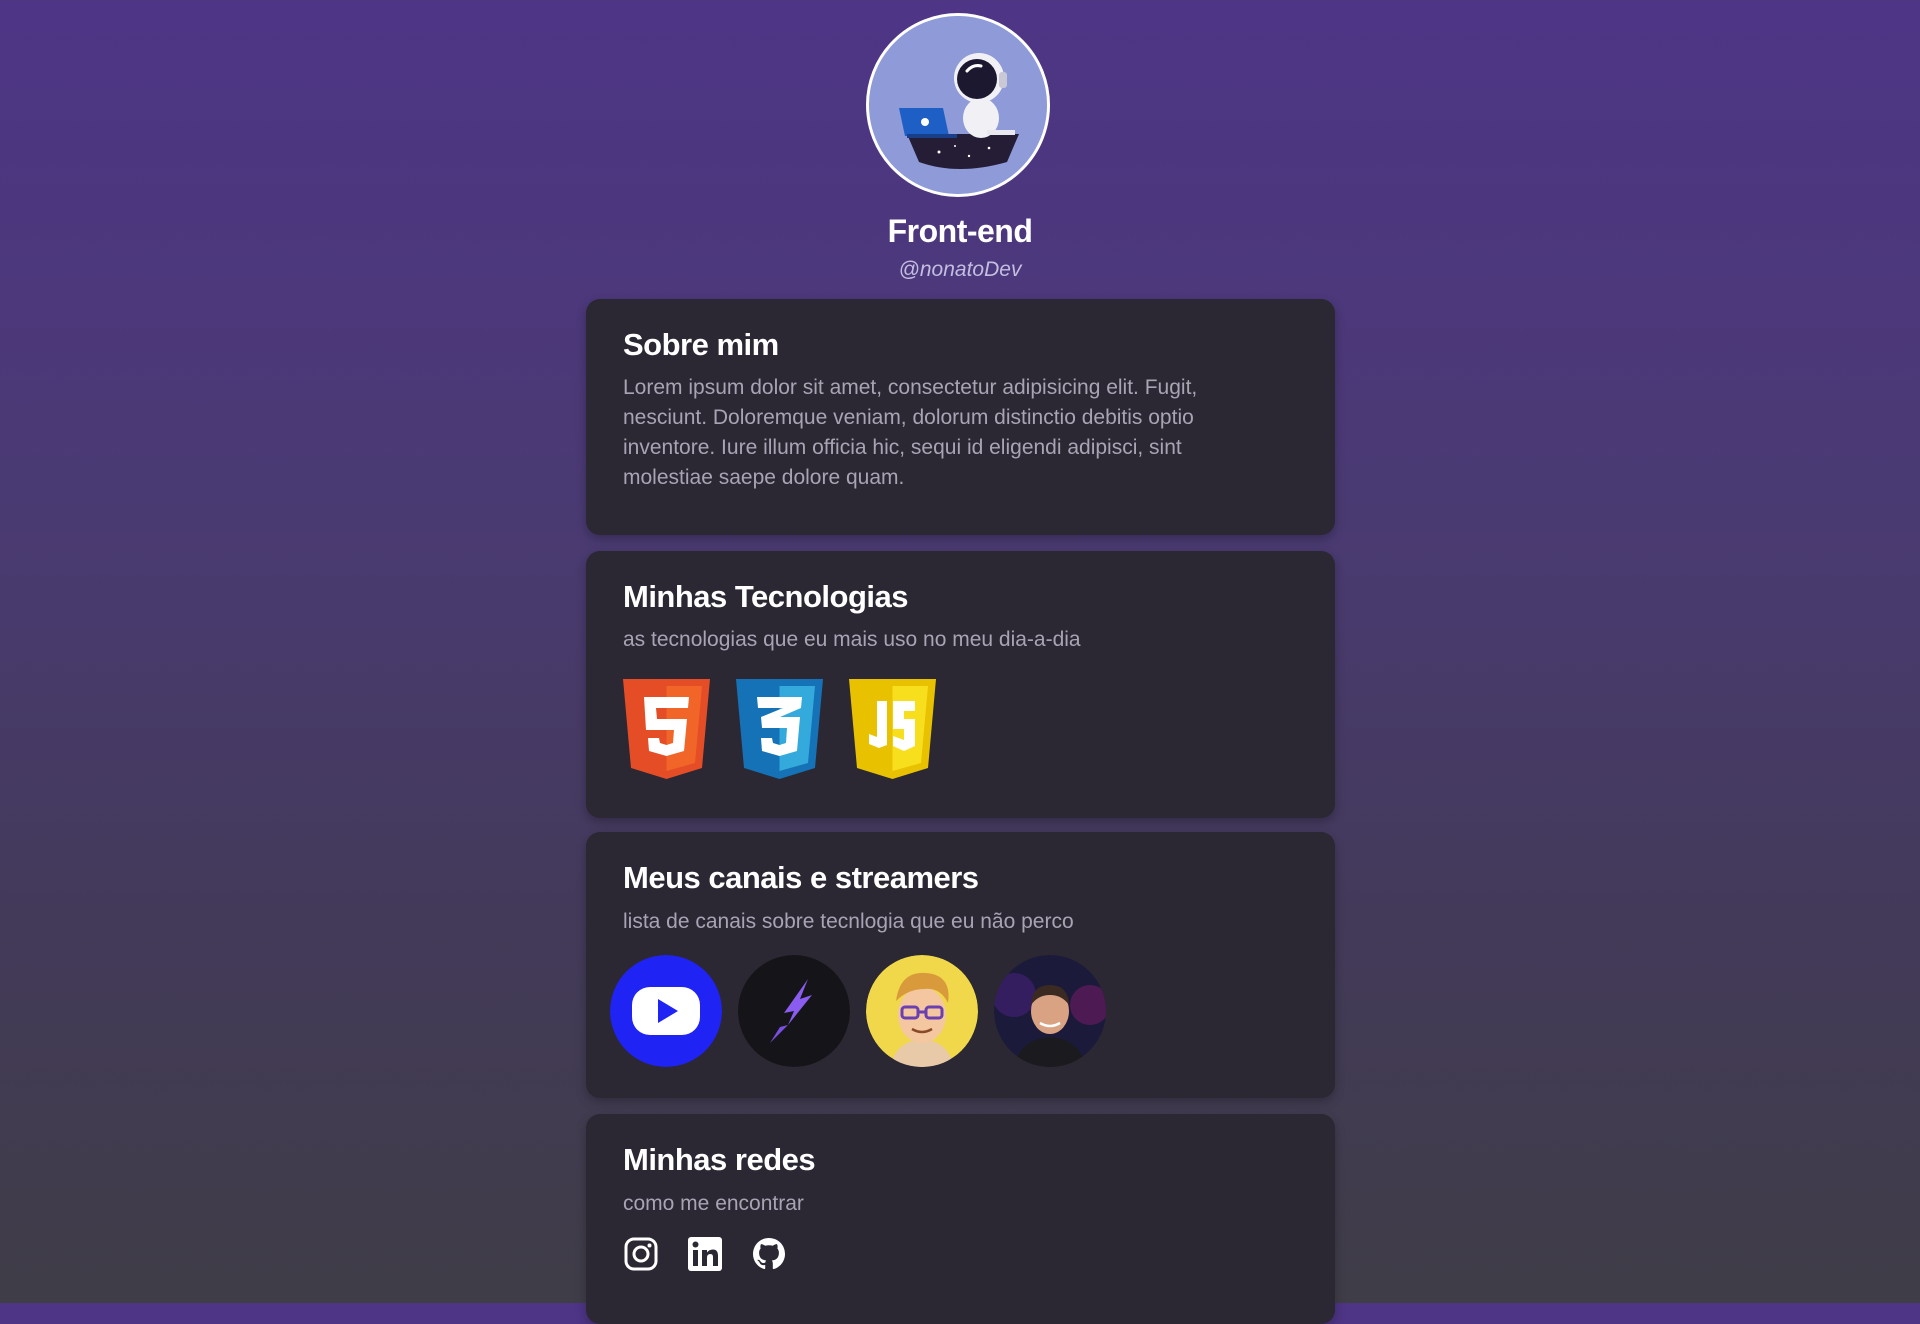  I want to click on youtube-play-icon, so click(666, 1011).